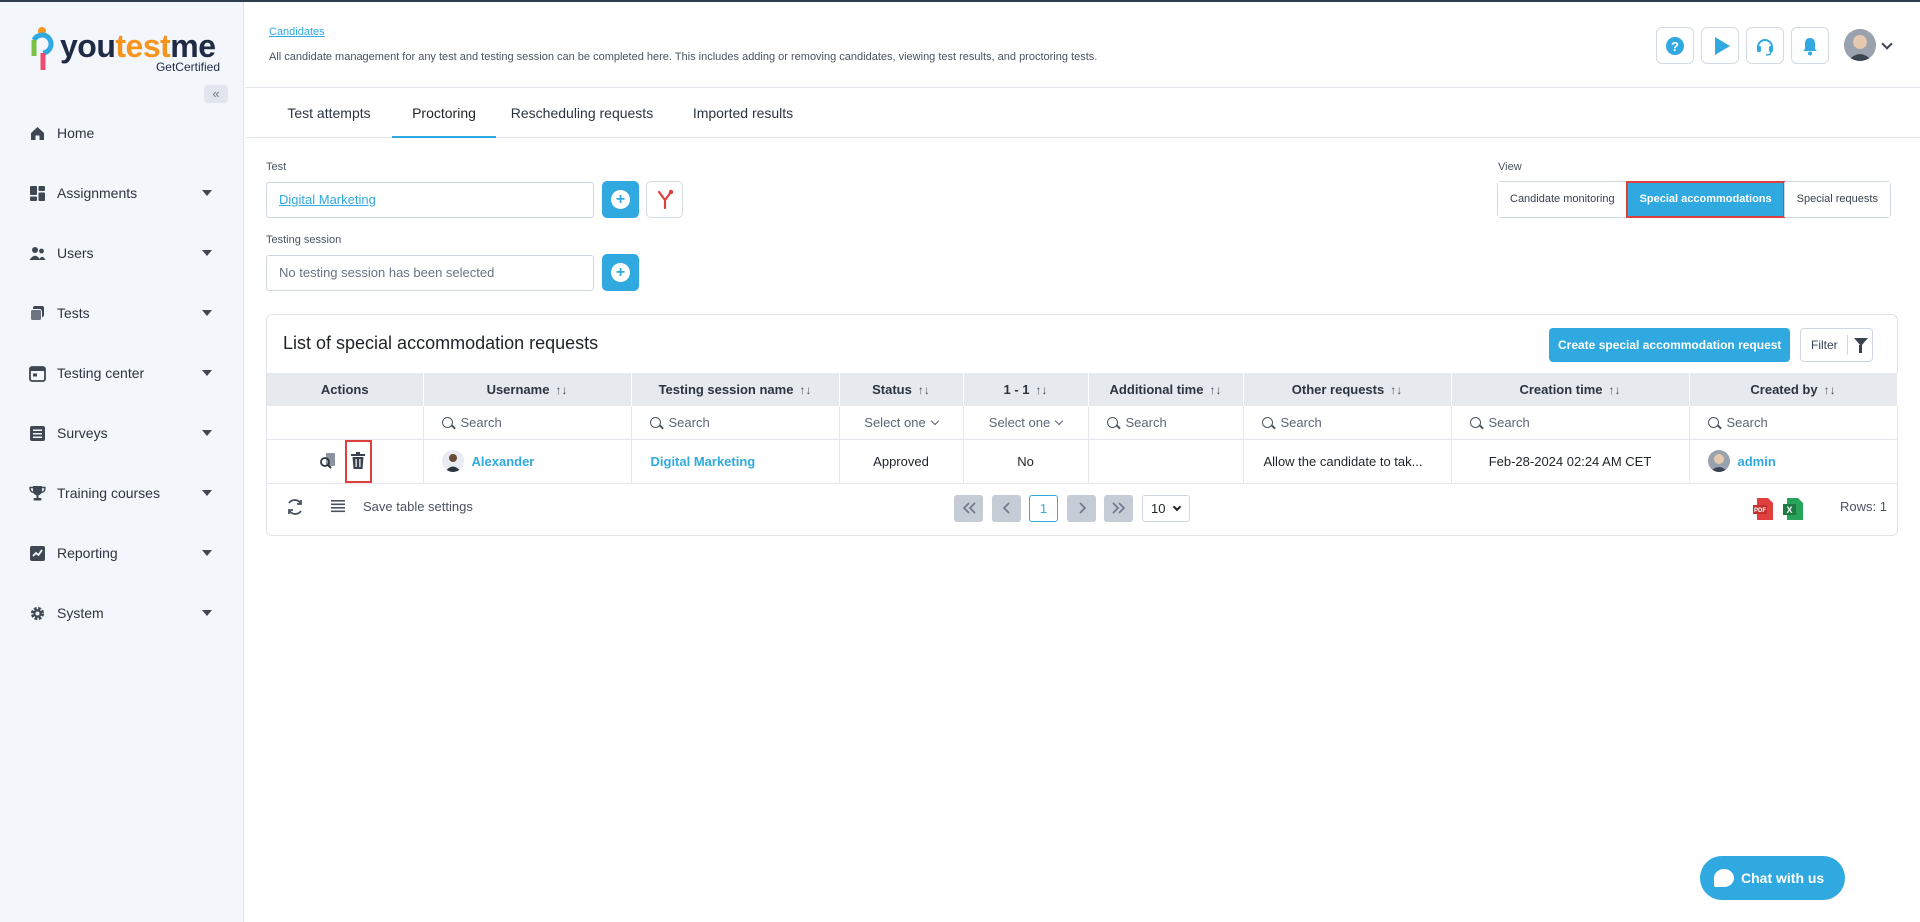 The width and height of the screenshot is (1920, 922). I want to click on status-cell: Approved, so click(901, 461).